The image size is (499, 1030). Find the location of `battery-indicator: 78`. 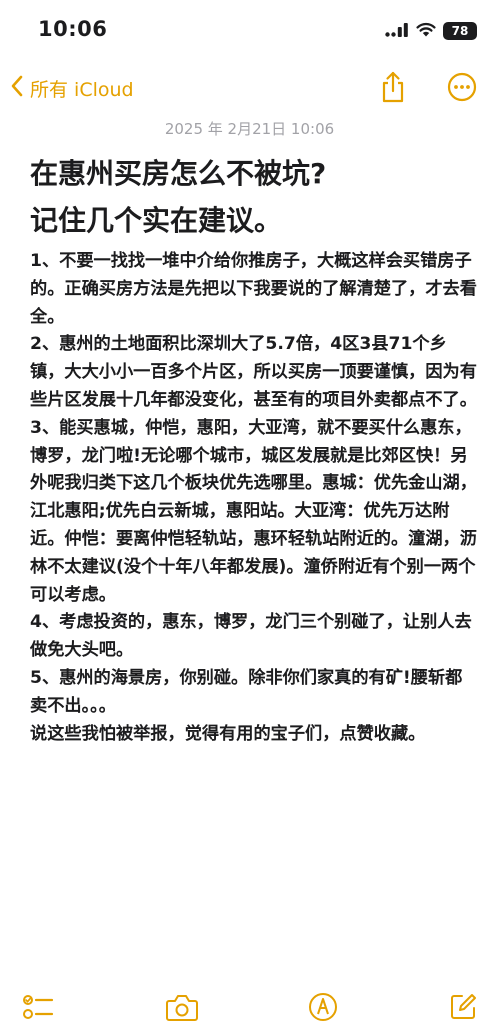

battery-indicator: 78 is located at coordinates (460, 31).